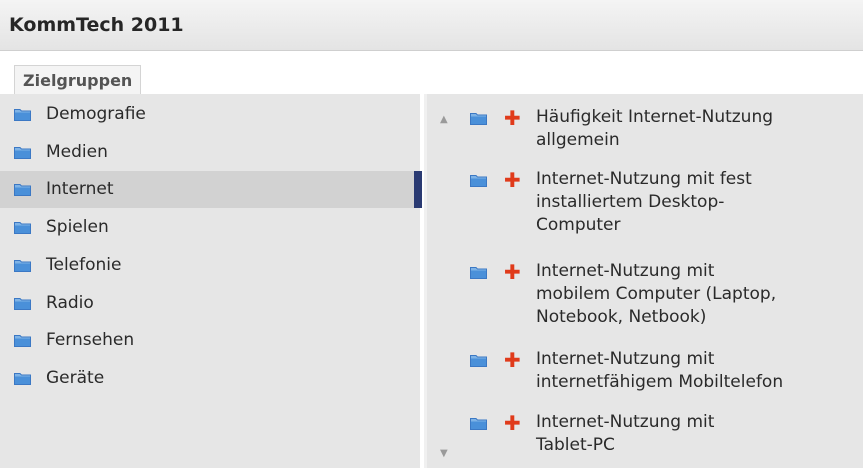  I want to click on category-label: Fernsehen, so click(90, 340).